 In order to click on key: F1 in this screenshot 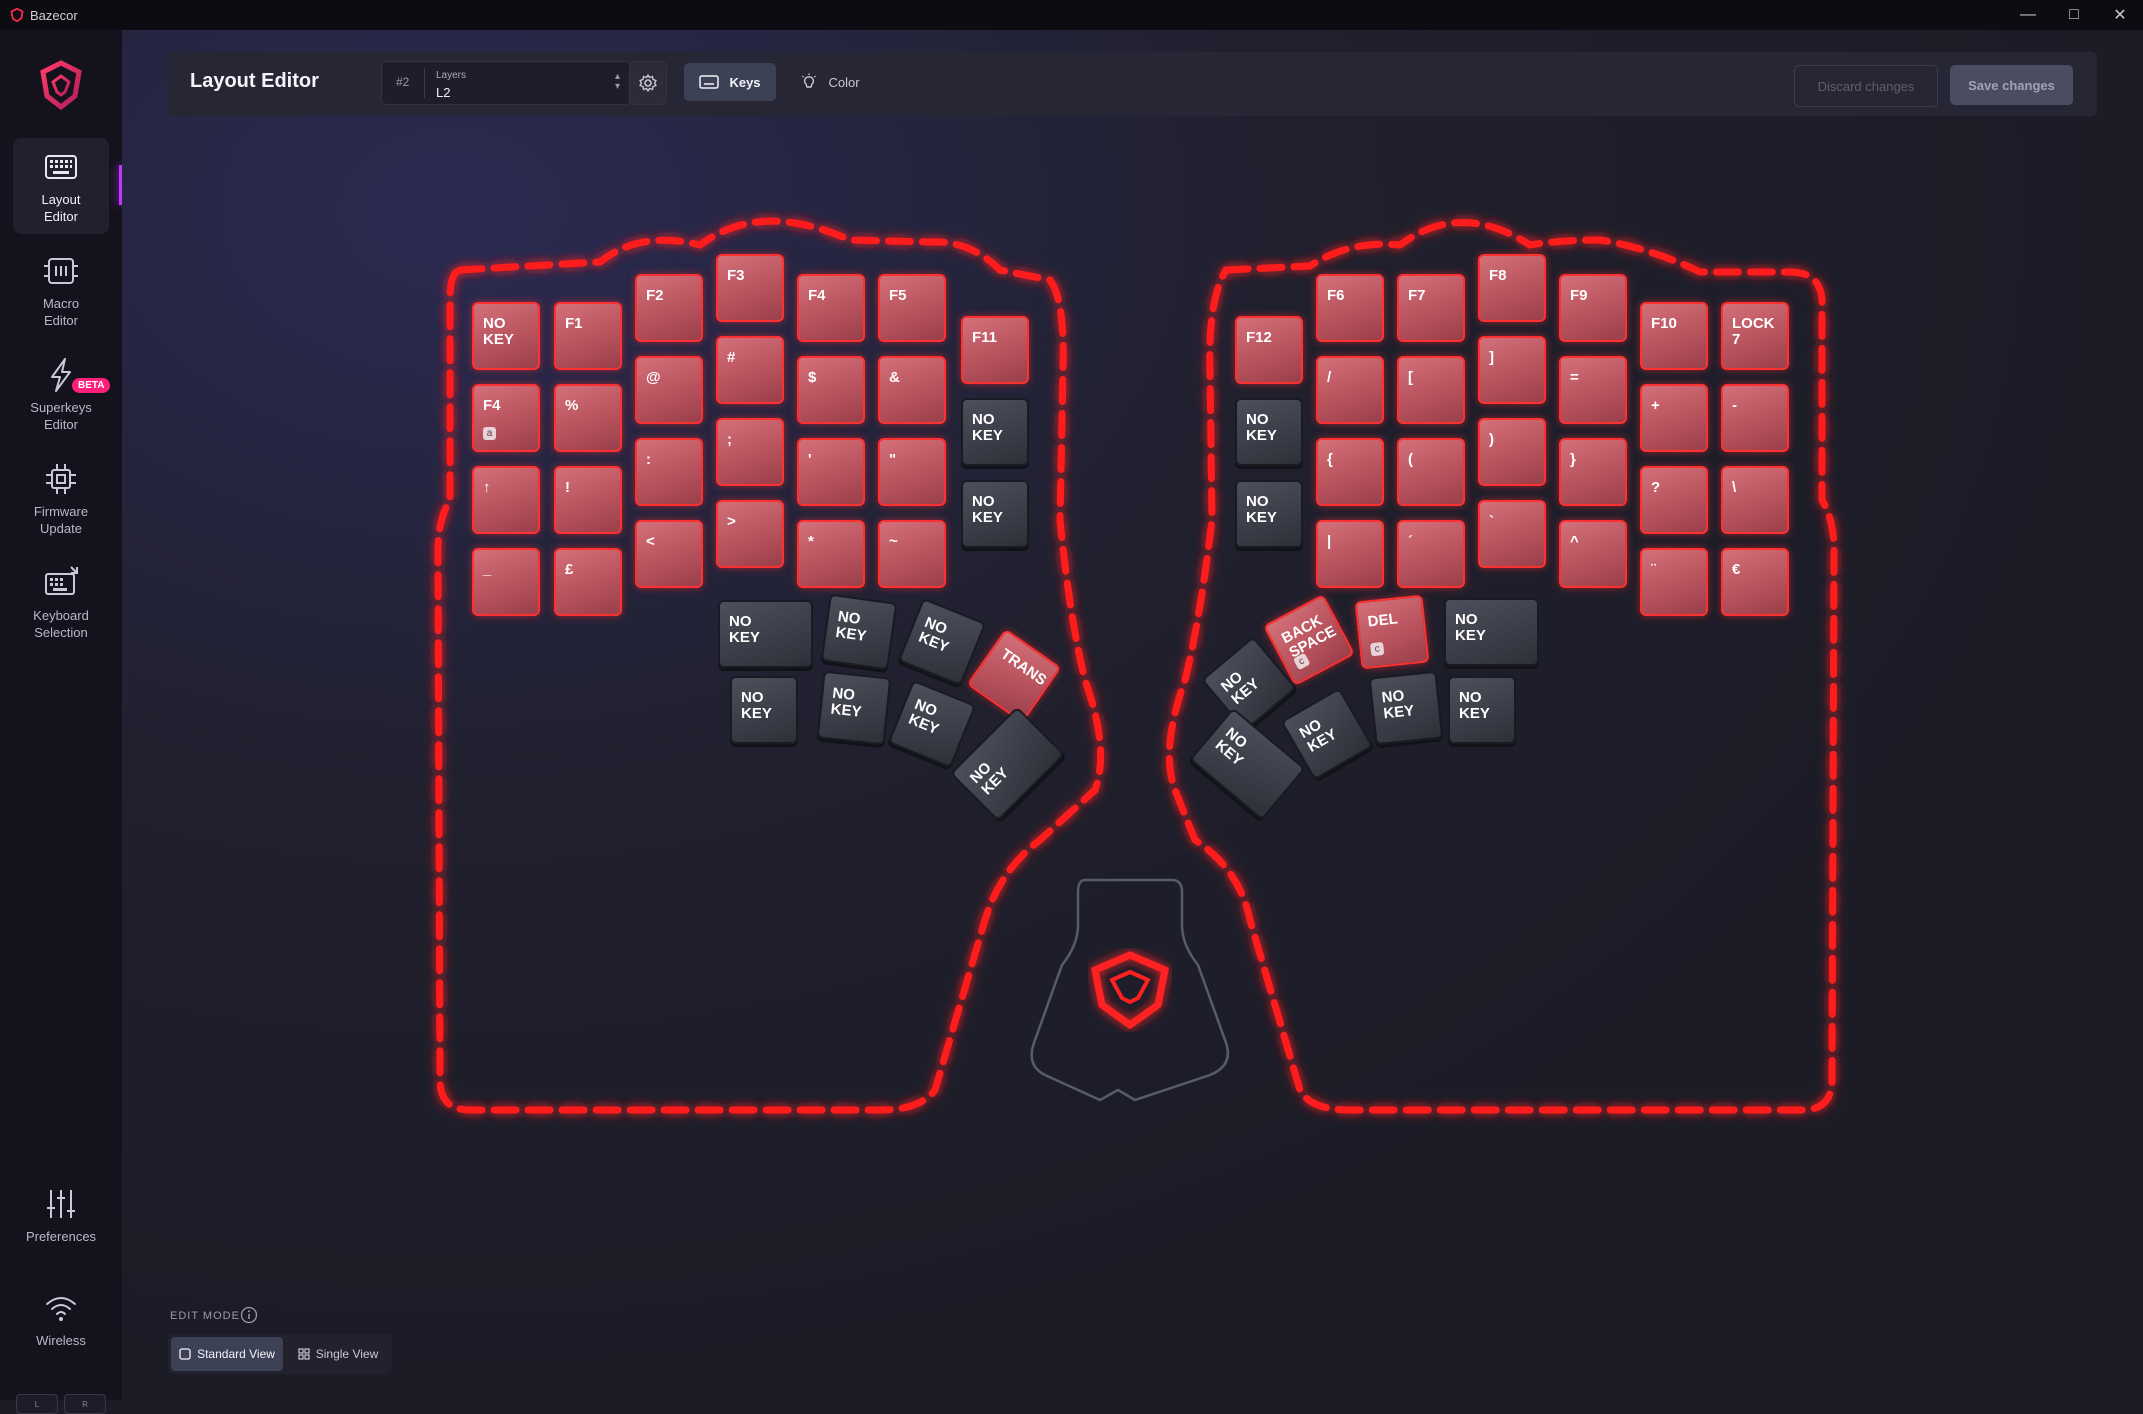, I will do `click(588, 336)`.